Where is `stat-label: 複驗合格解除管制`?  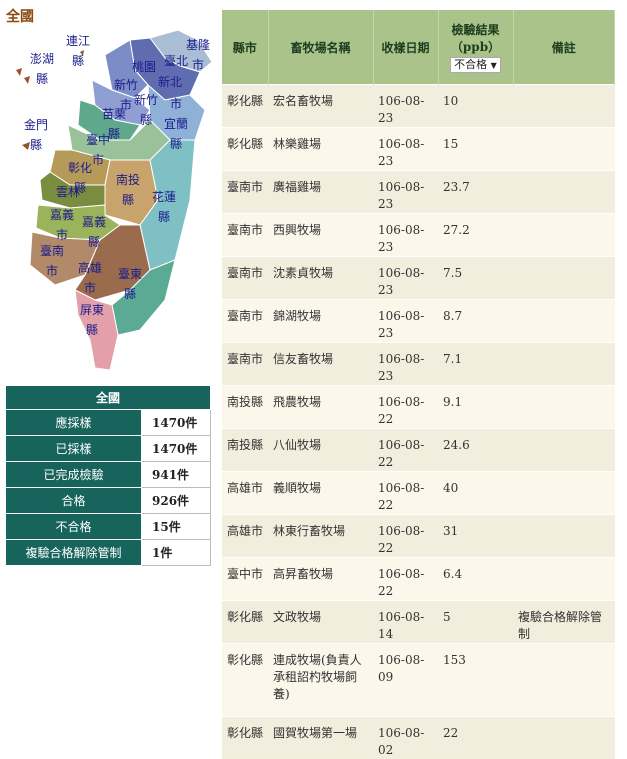
stat-label: 複驗合格解除管制 is located at coordinates (74, 553).